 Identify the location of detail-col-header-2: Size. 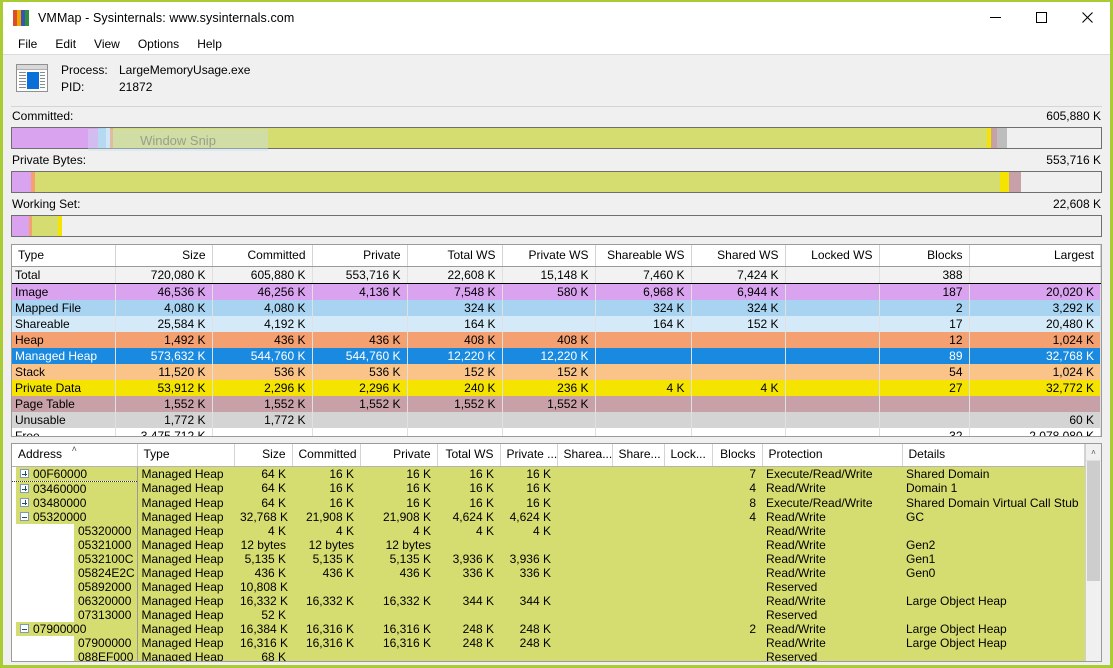
(263, 455).